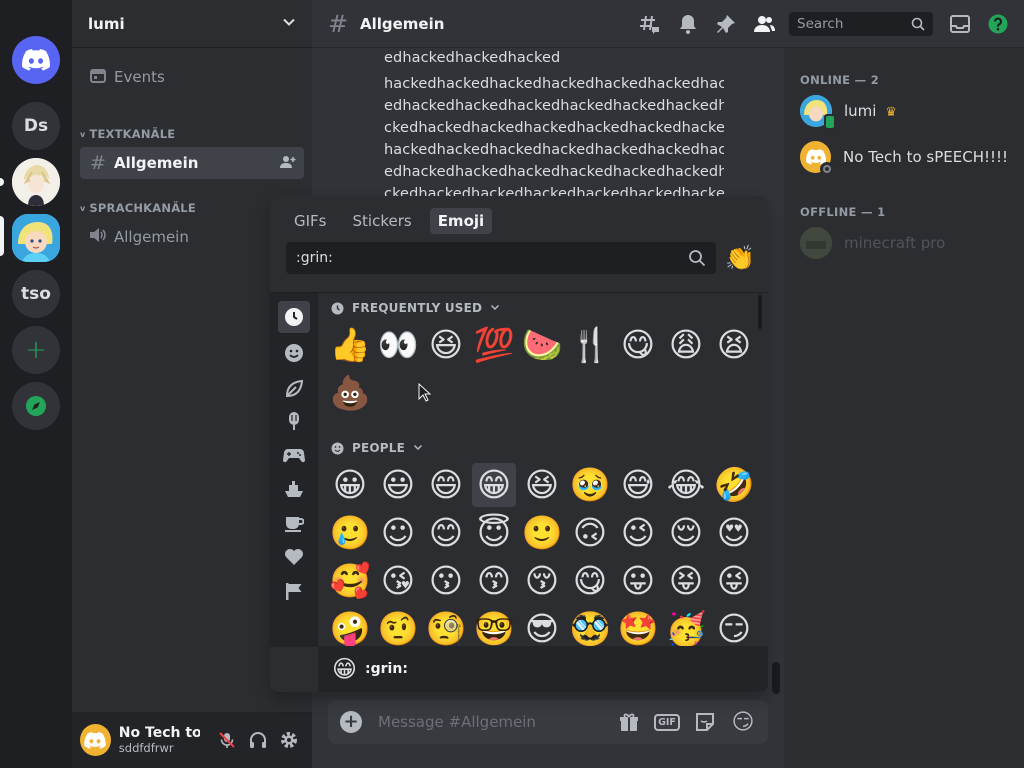 The height and width of the screenshot is (768, 1024). Describe the element at coordinates (501, 258) in the screenshot. I see `emoji-search-input: :grin:` at that location.